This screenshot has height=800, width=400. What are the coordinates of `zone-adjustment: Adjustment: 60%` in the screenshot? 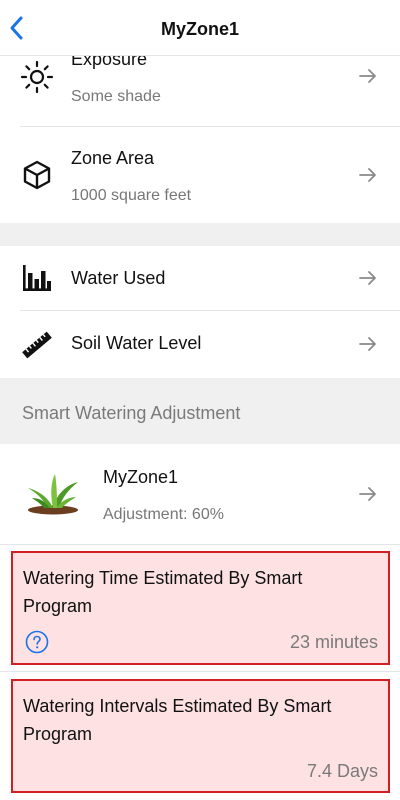 It's located at (163, 514).